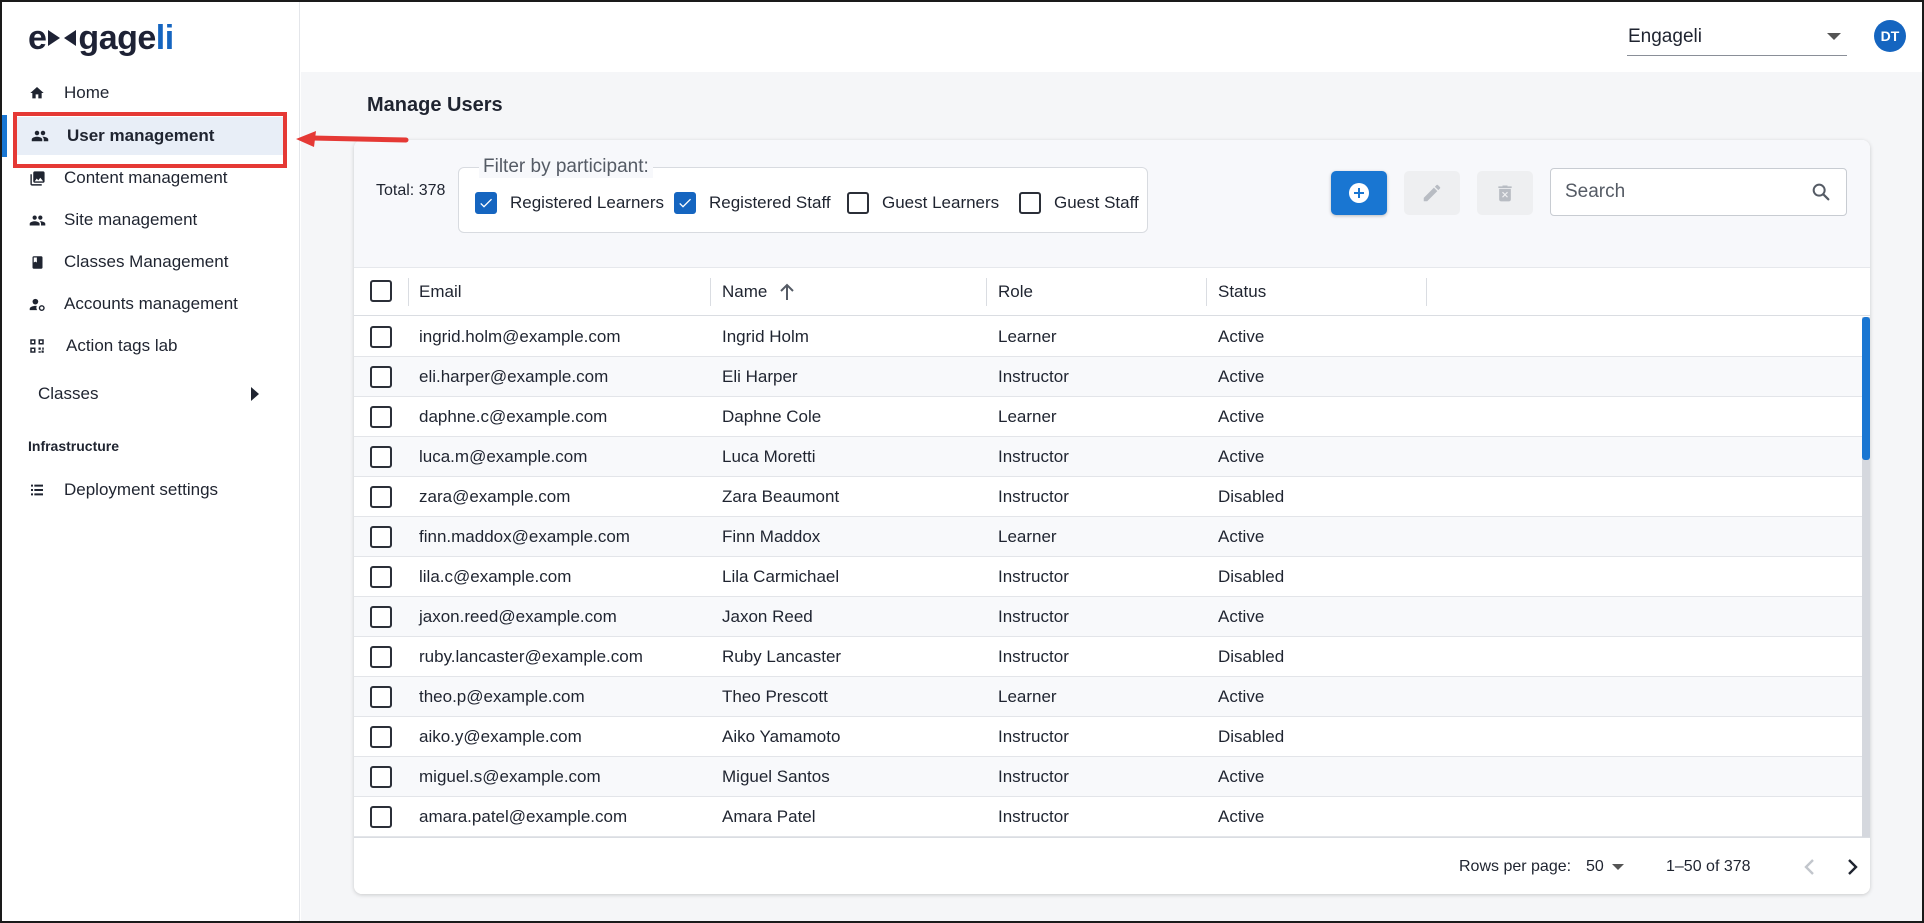 This screenshot has height=923, width=1924. Describe the element at coordinates (923, 203) in the screenshot. I see `filter-guest-learners: Guest Learners` at that location.